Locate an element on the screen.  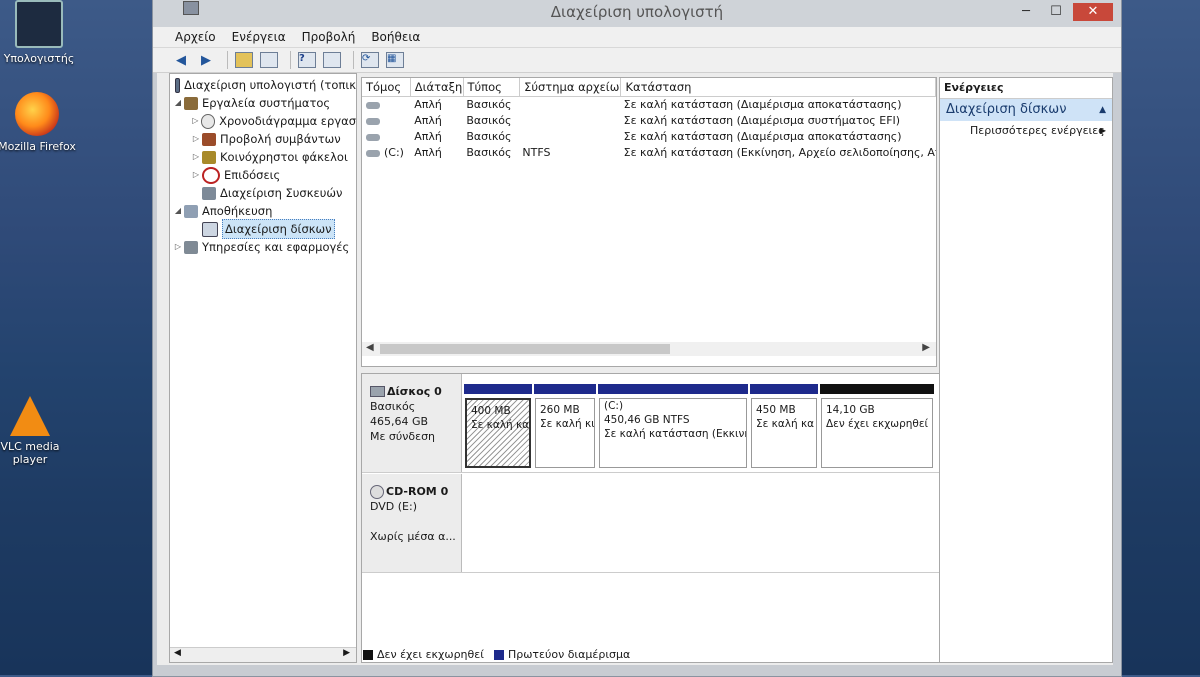
partition-2: 260 MB Σε καλή κι is located at coordinates (565, 426).